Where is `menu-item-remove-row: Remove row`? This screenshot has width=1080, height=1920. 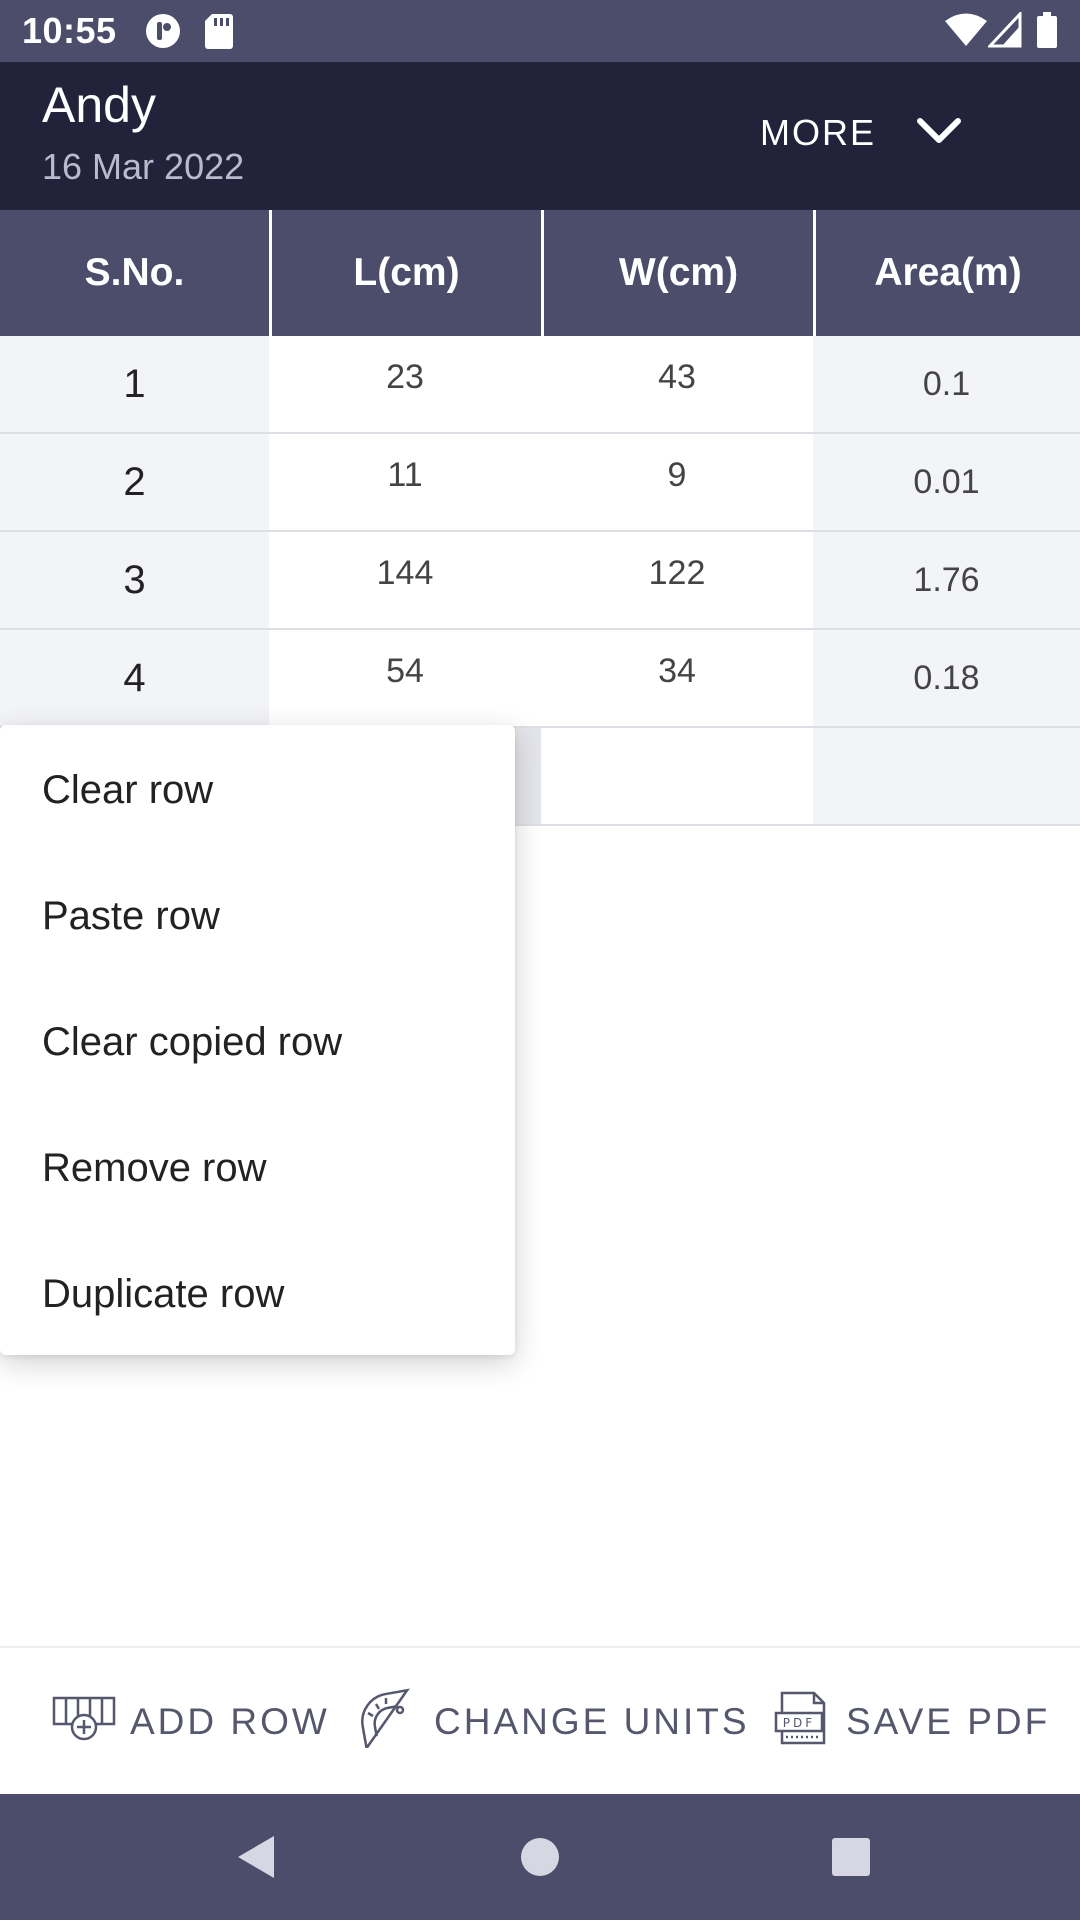
menu-item-remove-row: Remove row is located at coordinates (257, 1168).